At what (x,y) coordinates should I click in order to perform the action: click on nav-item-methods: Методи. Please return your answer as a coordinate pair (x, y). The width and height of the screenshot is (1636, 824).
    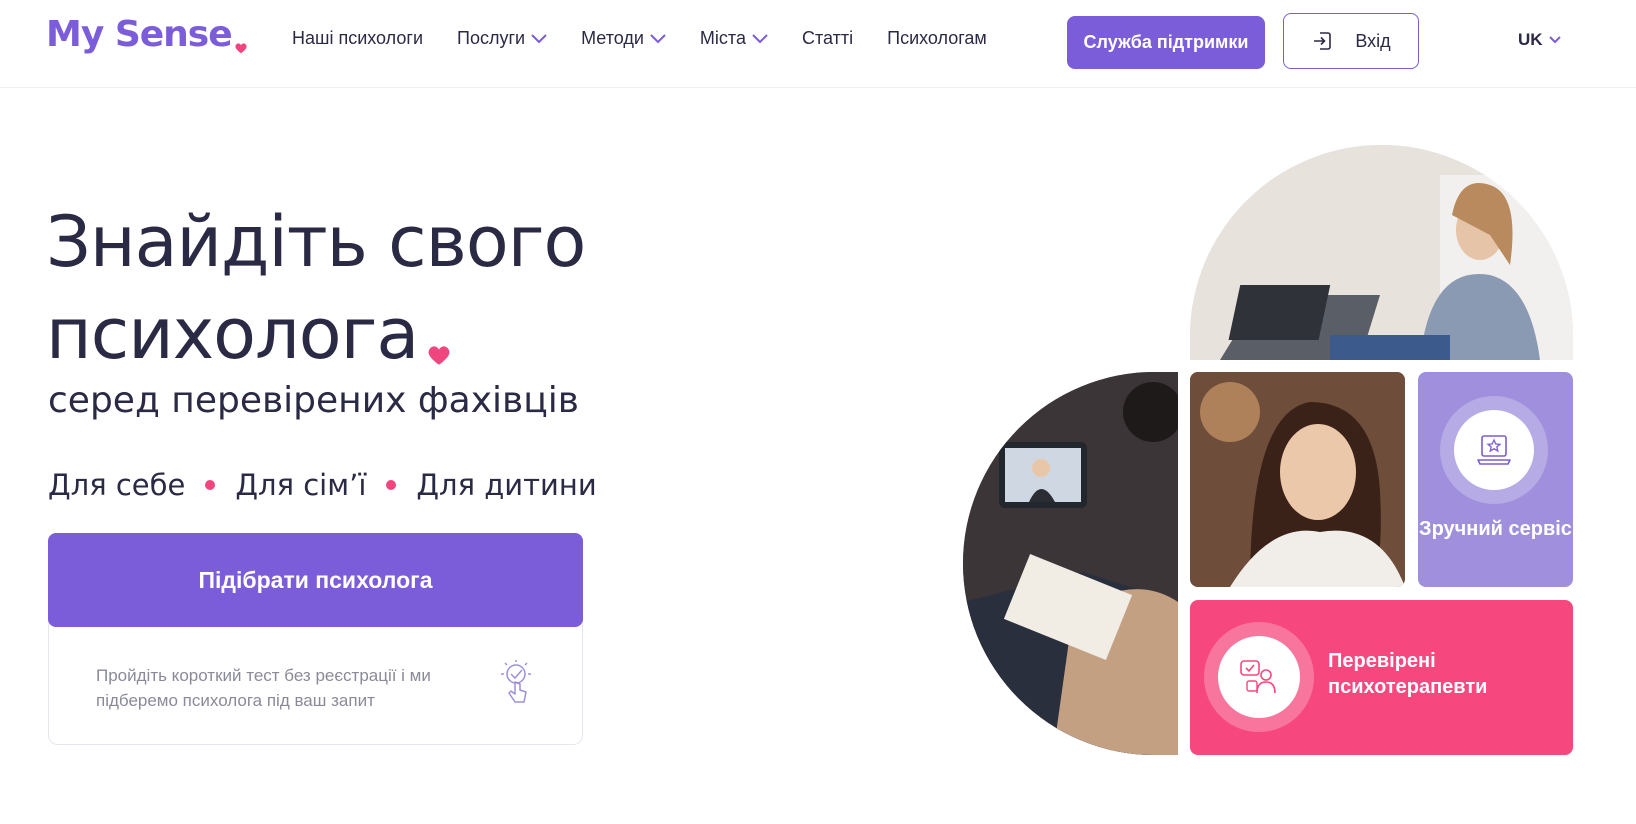
    Looking at the image, I should click on (623, 38).